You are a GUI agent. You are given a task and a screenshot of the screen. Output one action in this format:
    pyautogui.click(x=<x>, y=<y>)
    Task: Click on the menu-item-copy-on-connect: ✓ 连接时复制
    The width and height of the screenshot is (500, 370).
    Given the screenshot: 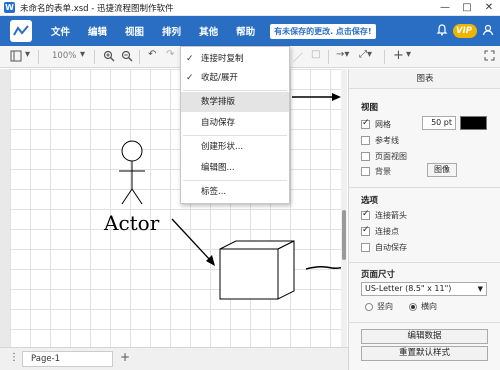 What is the action you would take?
    pyautogui.click(x=235, y=59)
    